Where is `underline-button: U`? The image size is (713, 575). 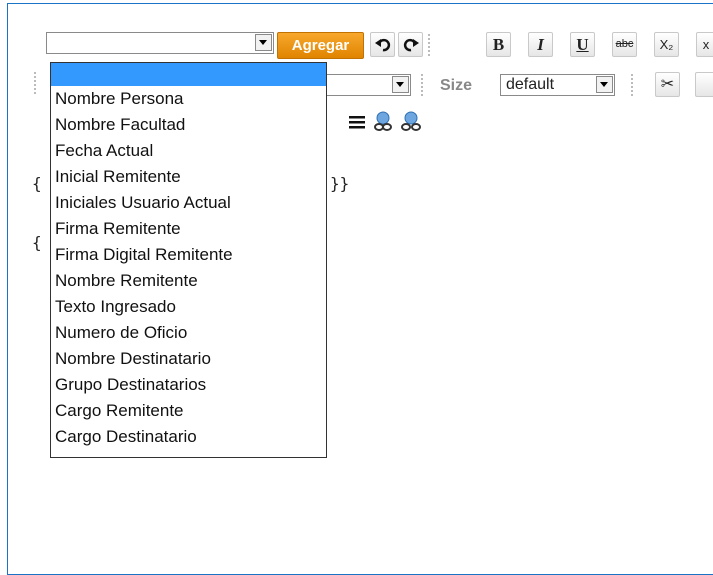
underline-button: U is located at coordinates (582, 44).